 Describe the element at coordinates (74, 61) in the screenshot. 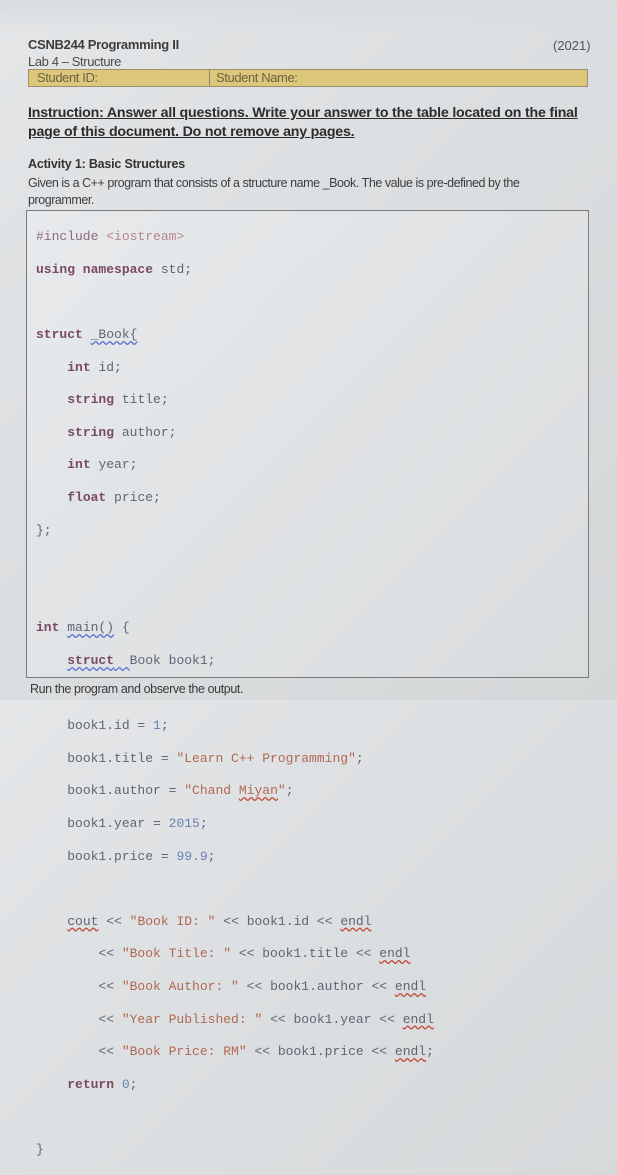

I see `lab-title: Lab 4 – Structure` at that location.